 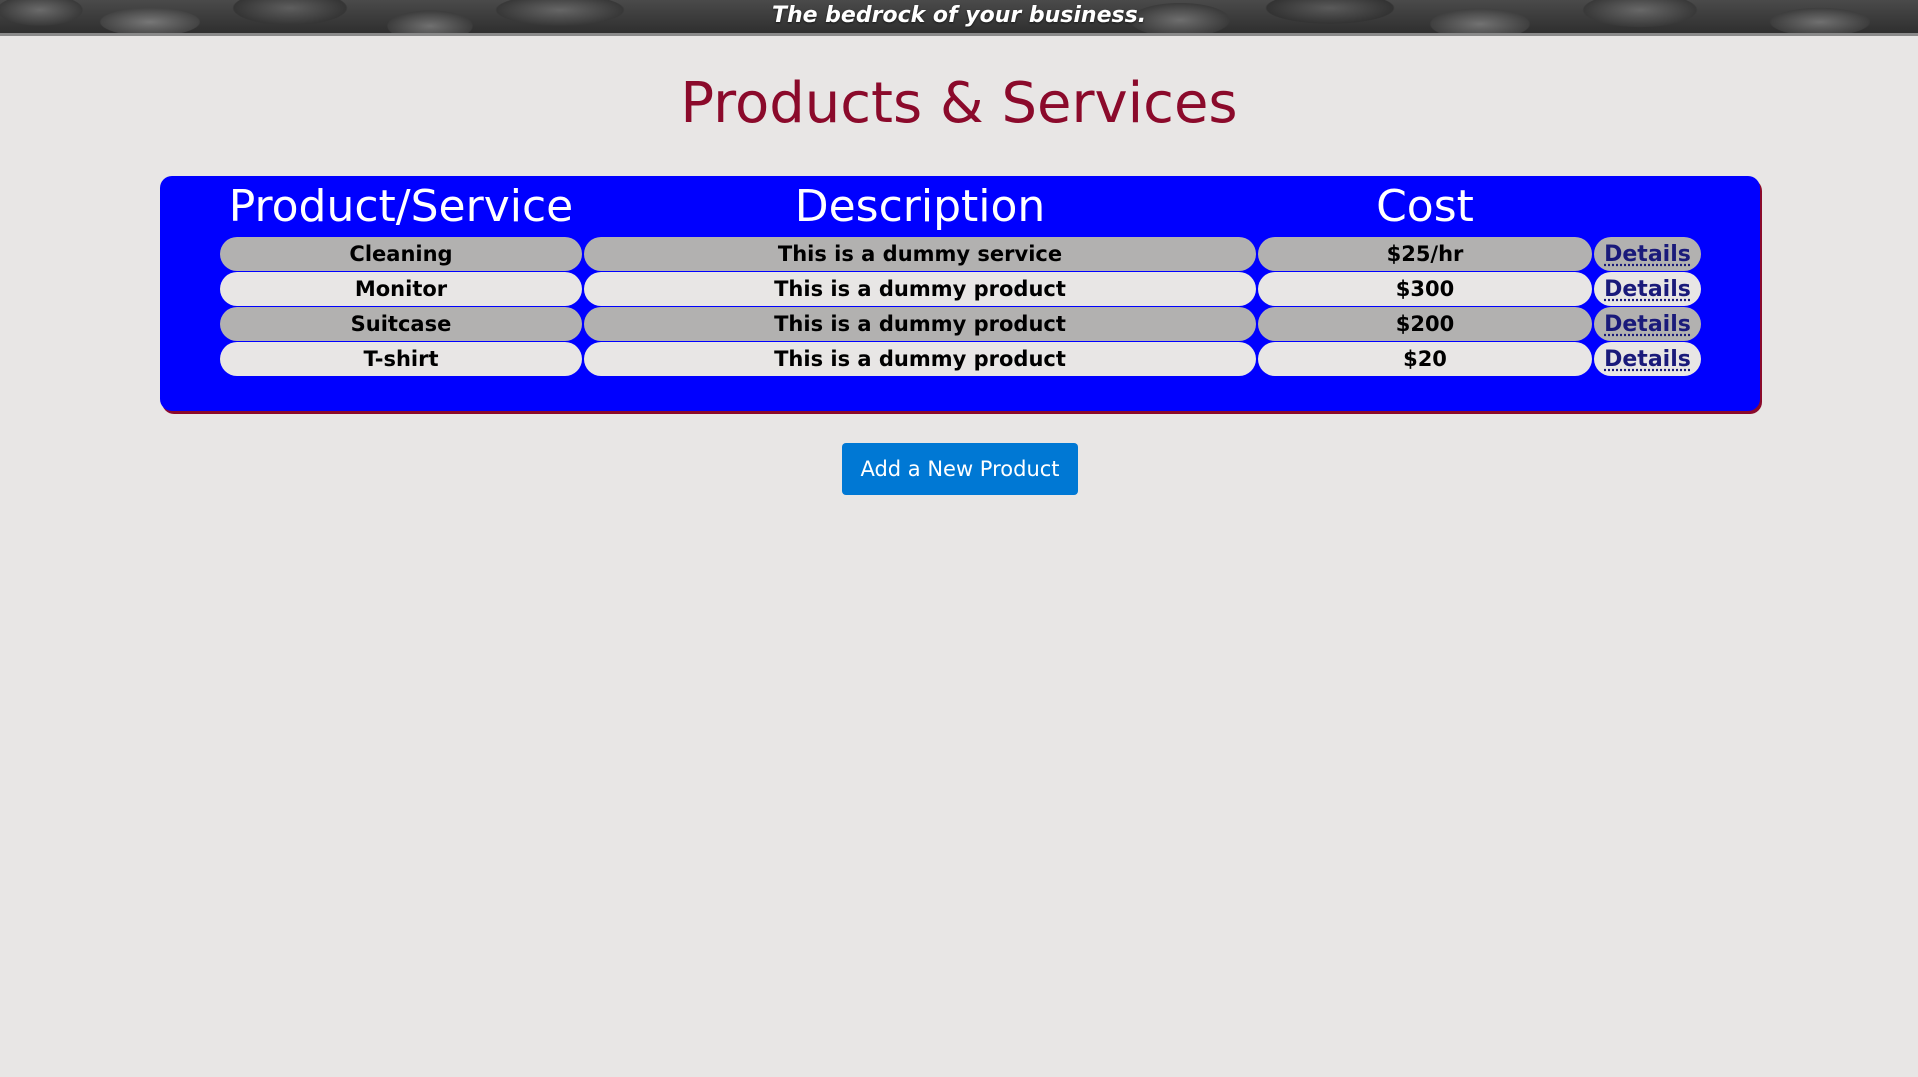 I want to click on column-header-cost: Cost, so click(x=1425, y=206).